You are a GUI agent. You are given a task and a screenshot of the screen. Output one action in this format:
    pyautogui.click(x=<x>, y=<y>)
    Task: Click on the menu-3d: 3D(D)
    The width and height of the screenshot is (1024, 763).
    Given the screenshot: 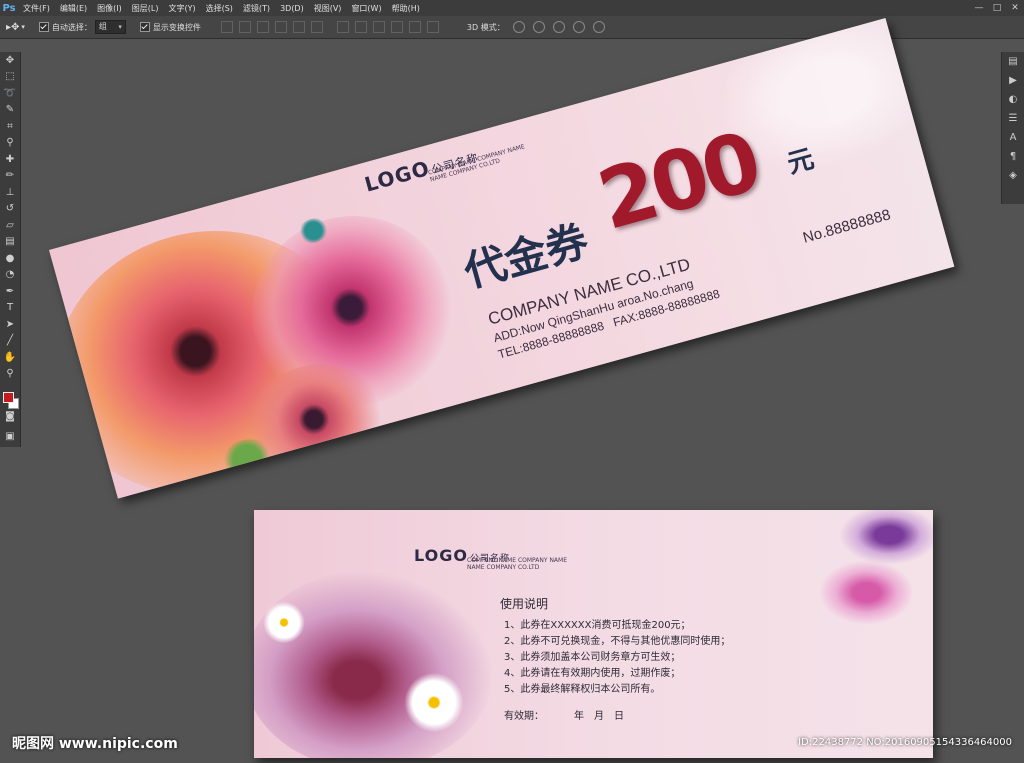 What is the action you would take?
    pyautogui.click(x=292, y=8)
    